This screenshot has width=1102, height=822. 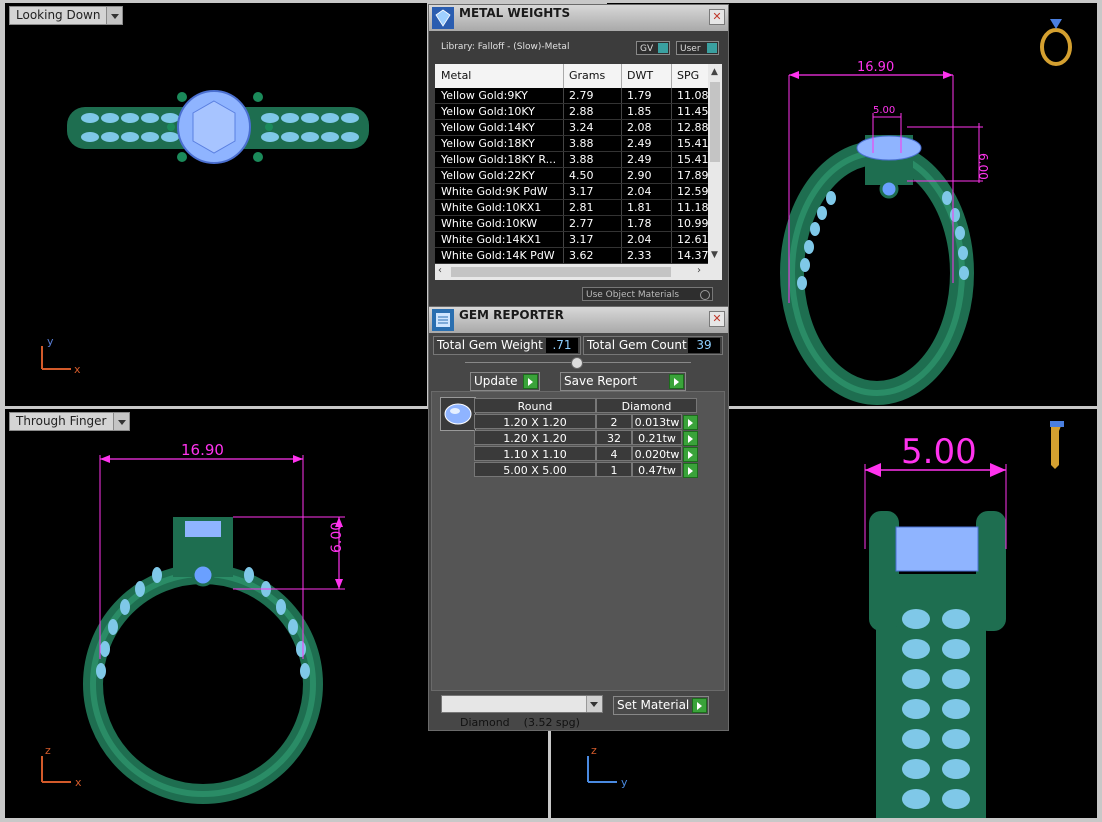 I want to click on table-row: White Gold:14KX1 3.17 2.04 12.61, so click(x=571, y=240).